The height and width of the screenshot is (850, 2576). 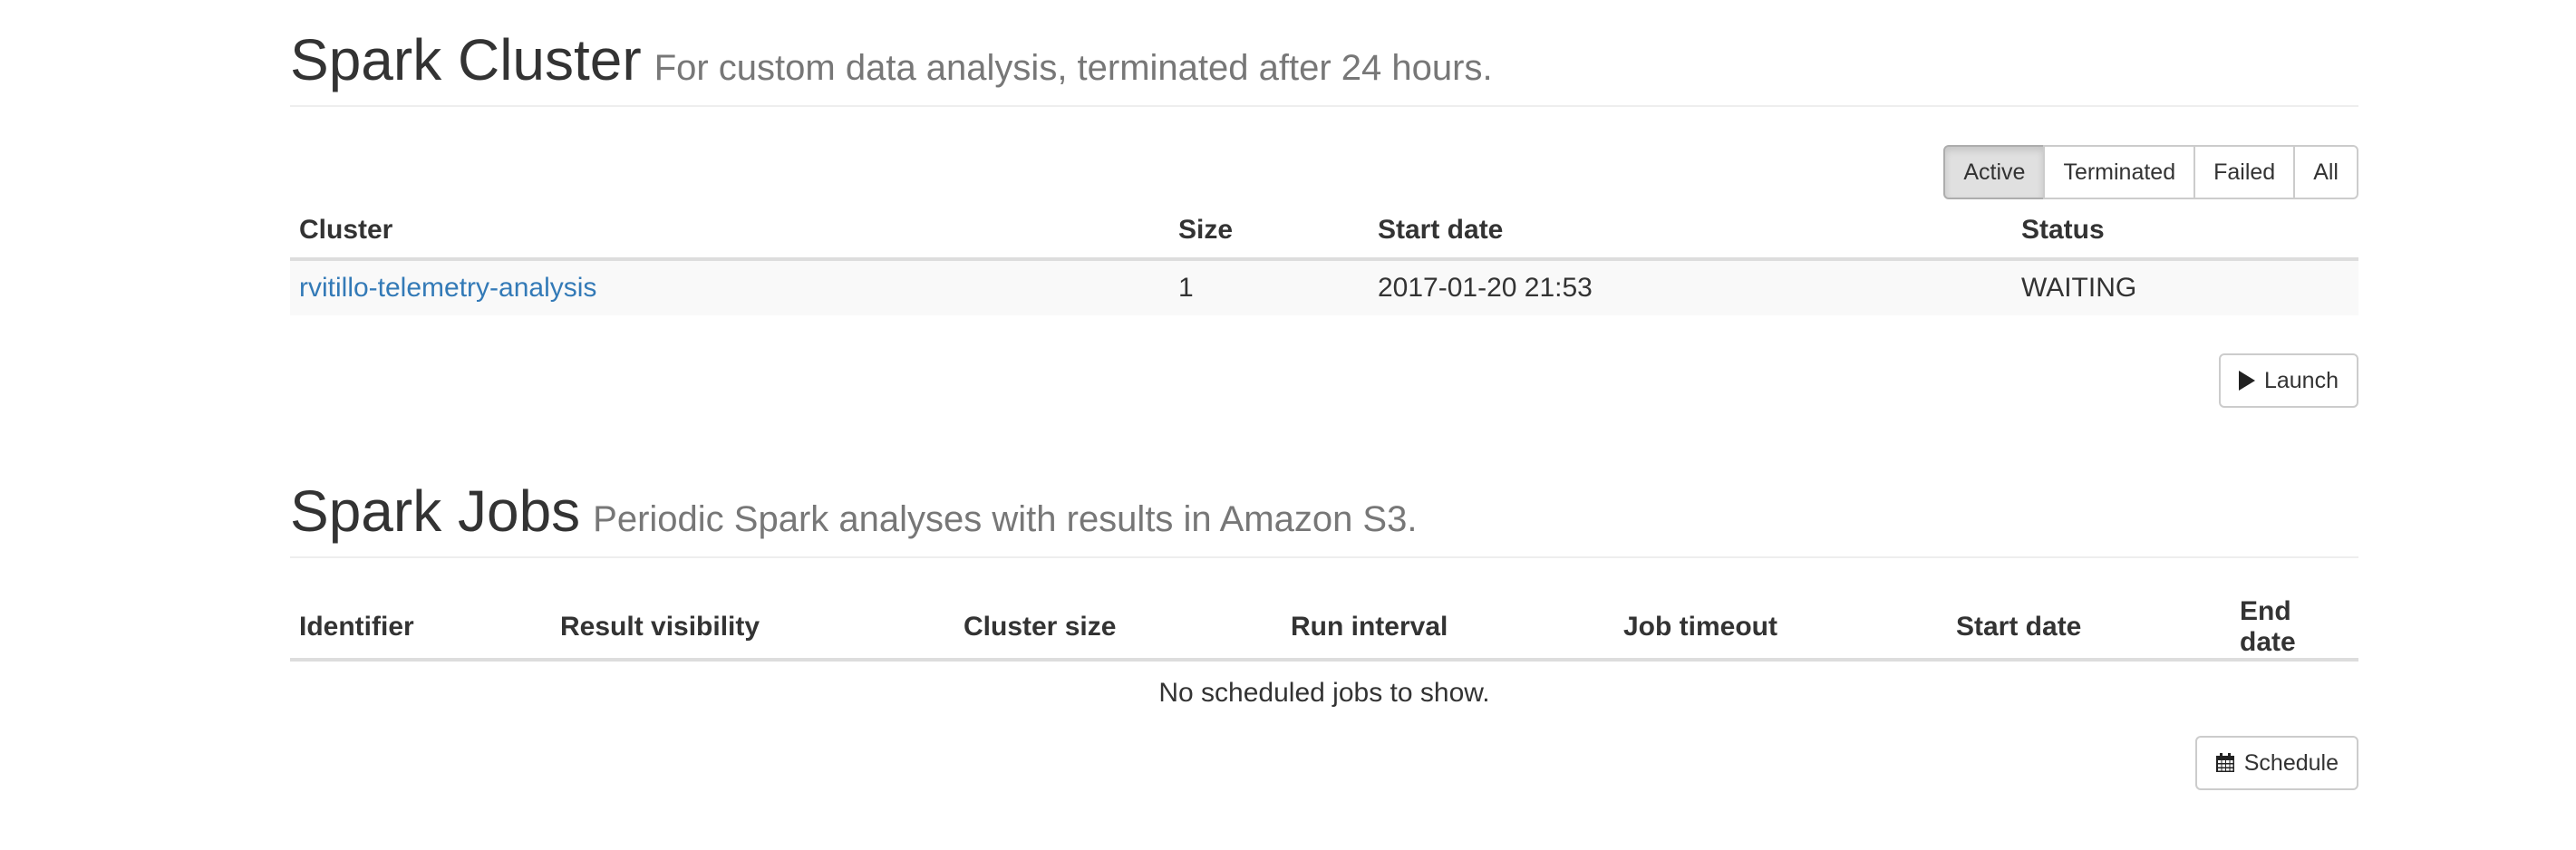 What do you see at coordinates (752, 629) in the screenshot?
I see `column-header-result-visibility: Result visibility` at bounding box center [752, 629].